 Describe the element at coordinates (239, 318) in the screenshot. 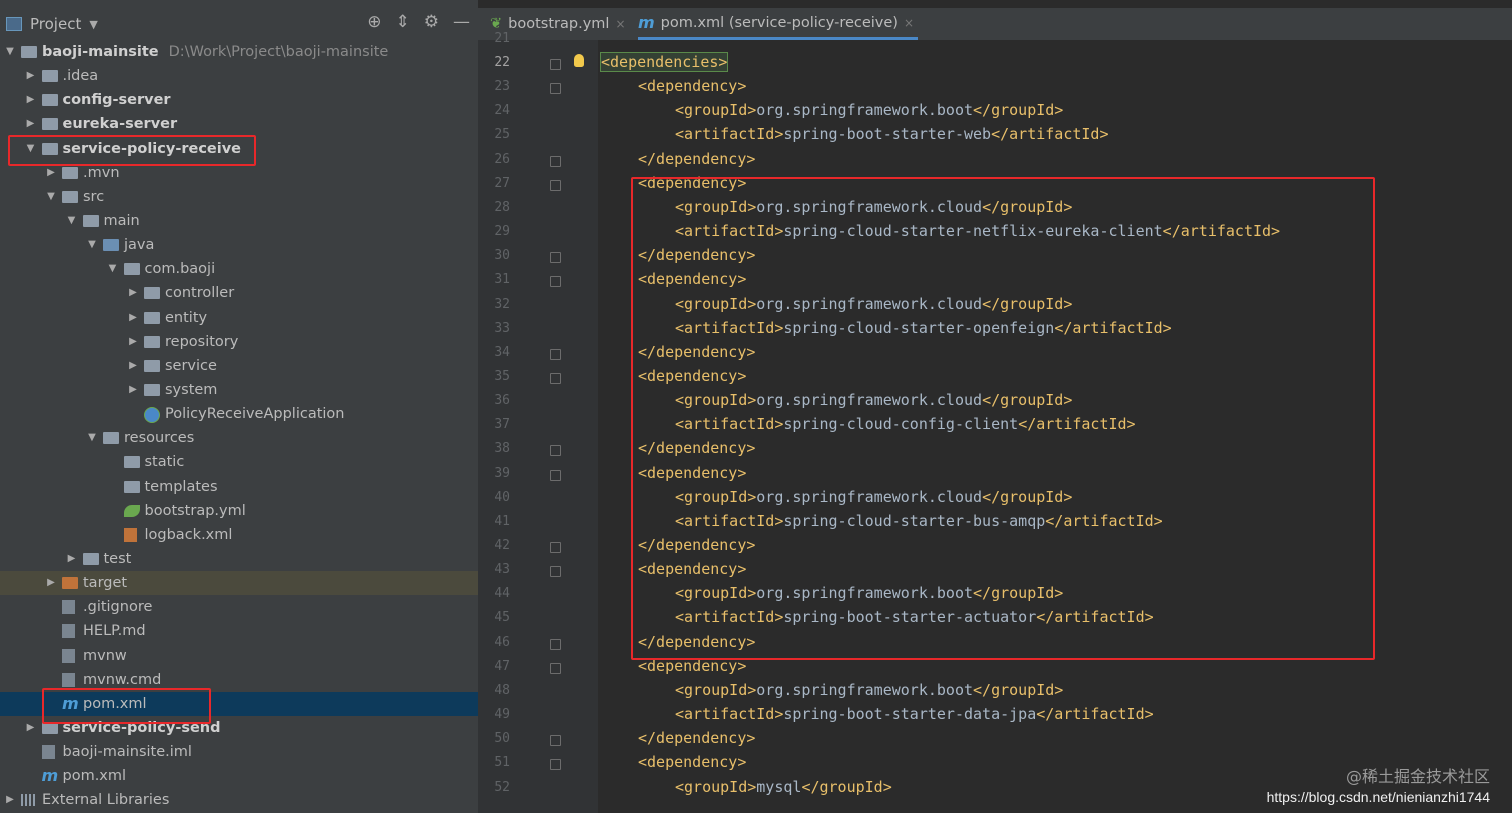

I see `tree-item: ▶ entity` at that location.